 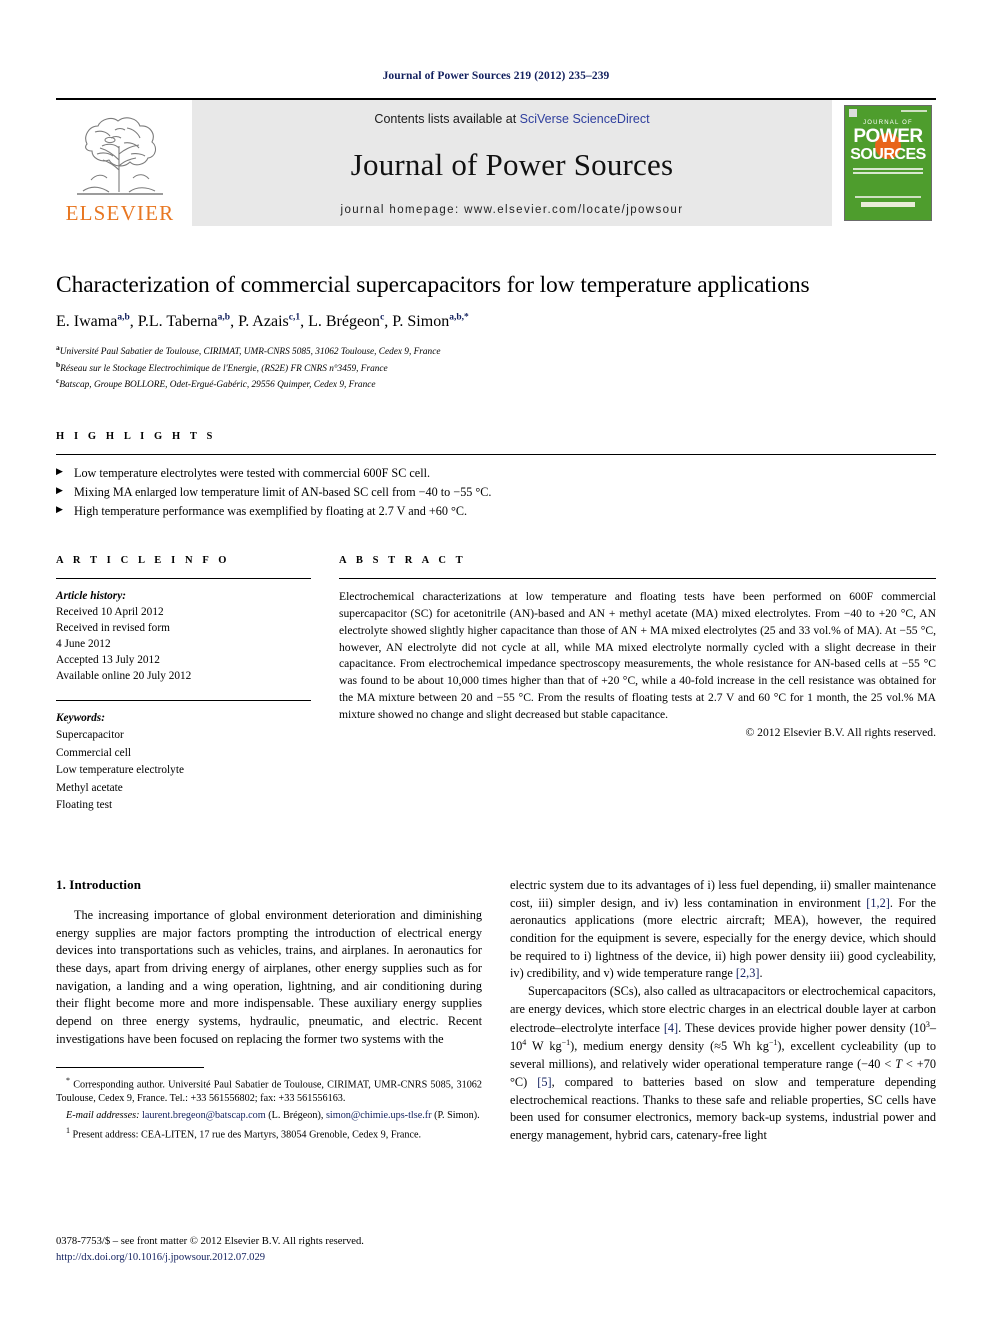 What do you see at coordinates (748, 973) in the screenshot?
I see `citation-2-3: [2,3]` at bounding box center [748, 973].